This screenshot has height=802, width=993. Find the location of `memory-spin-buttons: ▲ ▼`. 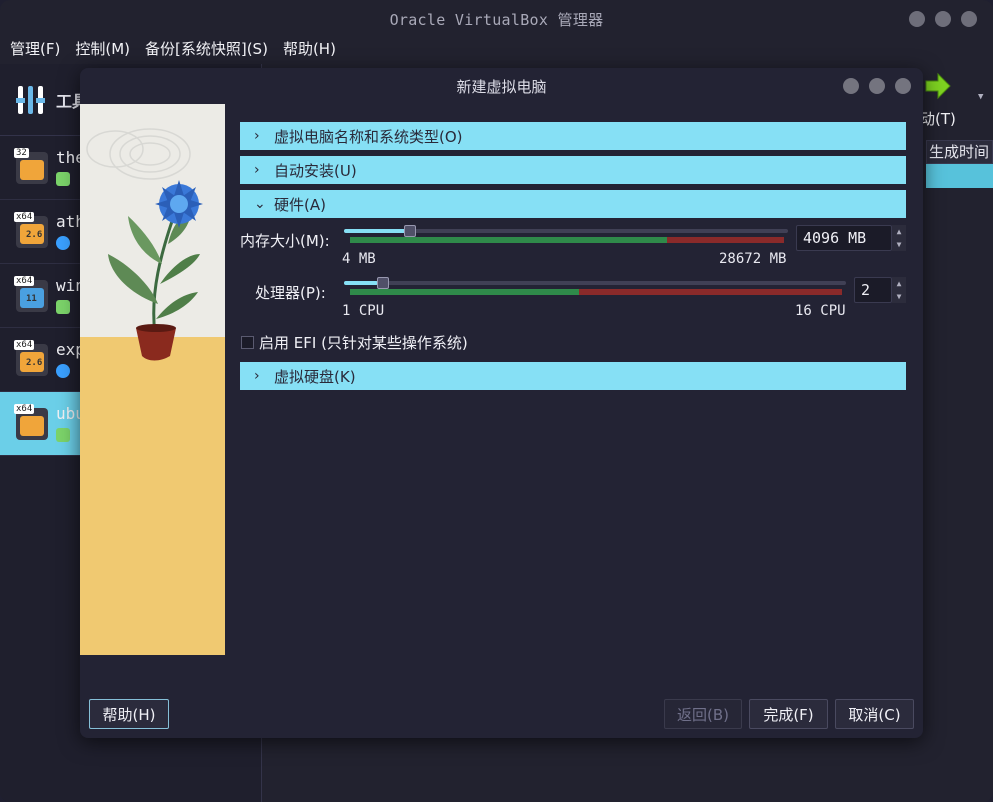

memory-spin-buttons: ▲ ▼ is located at coordinates (899, 238).